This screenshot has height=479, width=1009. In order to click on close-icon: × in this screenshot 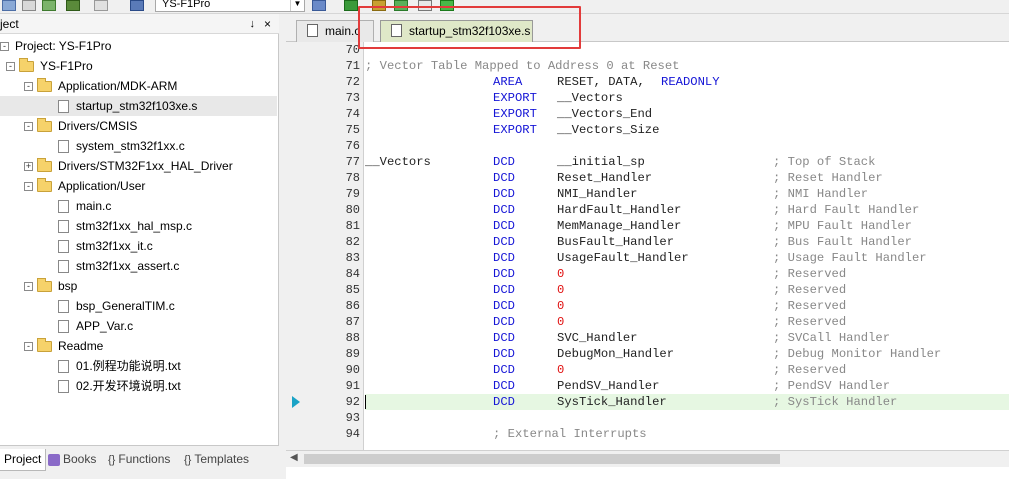, I will do `click(267, 24)`.